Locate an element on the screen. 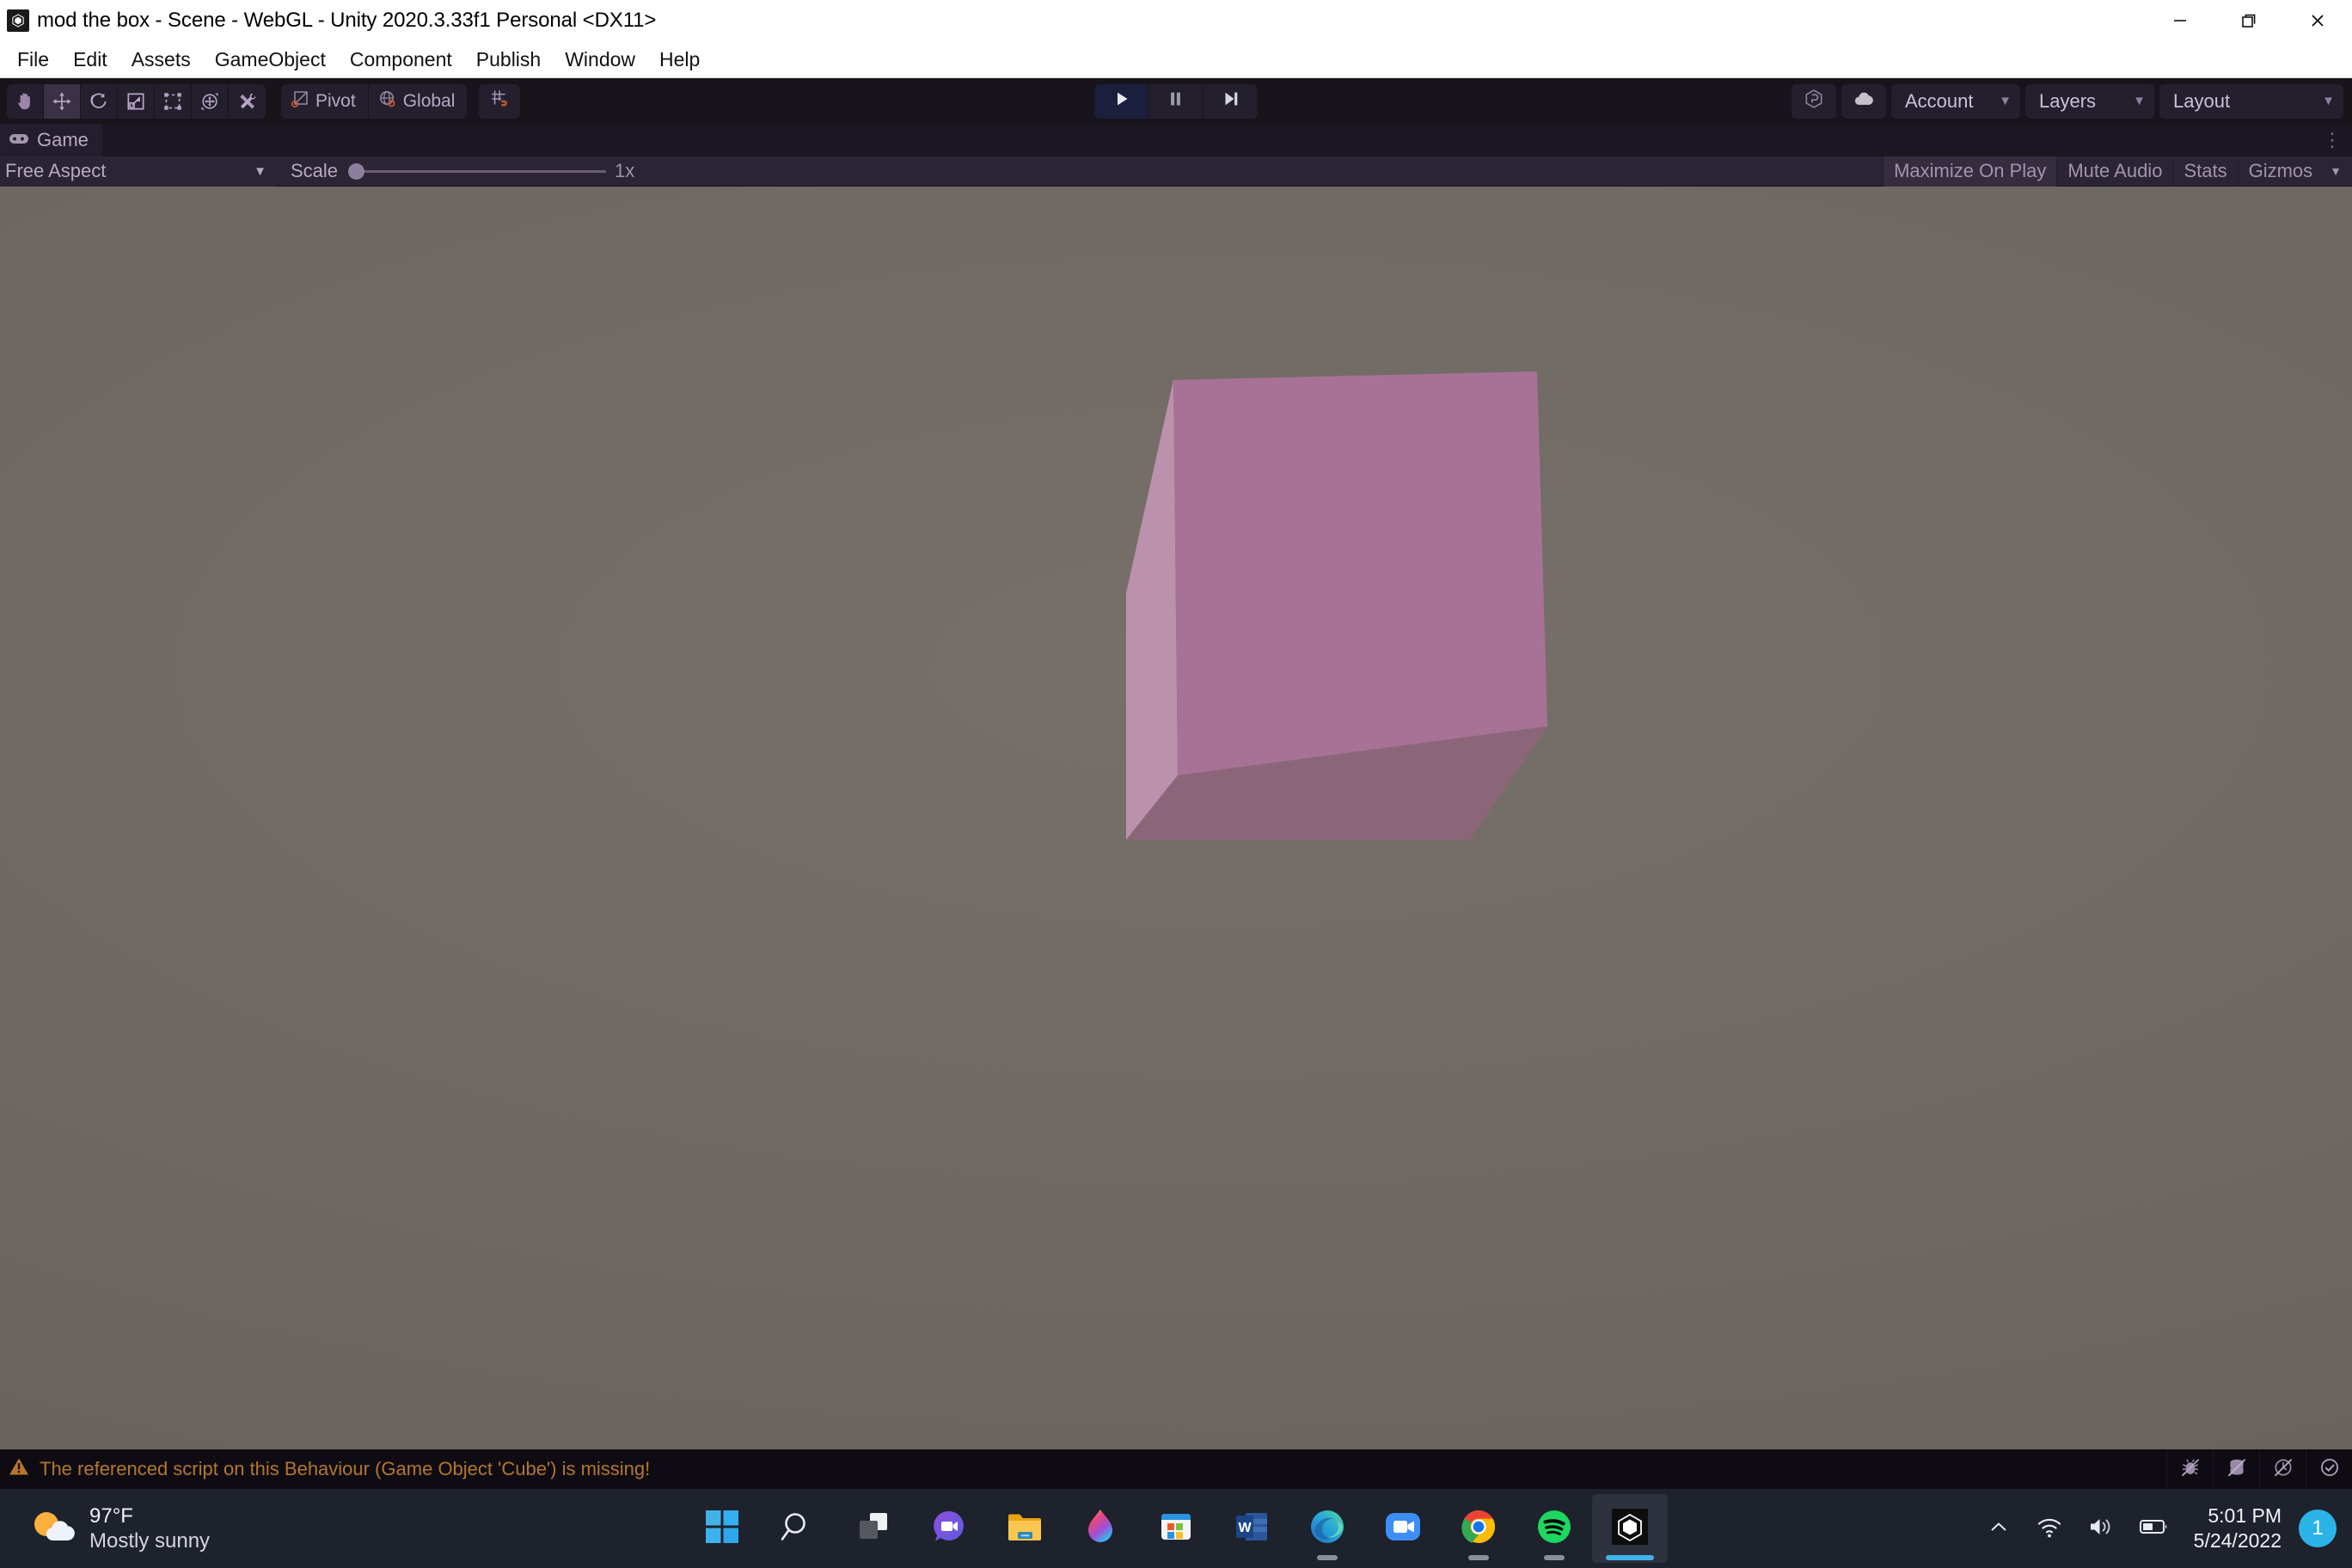  menu-edit: Edit is located at coordinates (90, 59).